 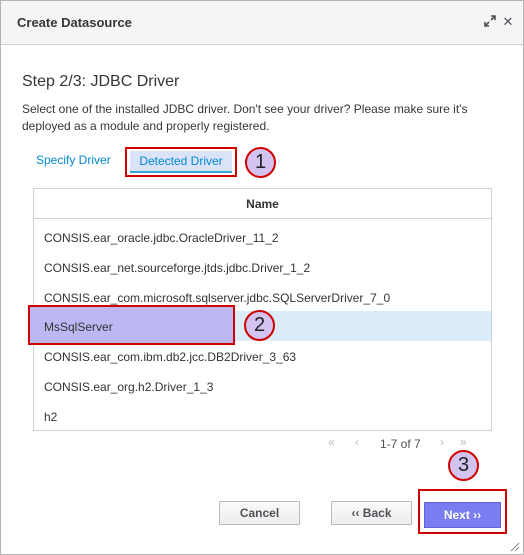 What do you see at coordinates (259, 325) in the screenshot?
I see `step-marker-2: 2` at bounding box center [259, 325].